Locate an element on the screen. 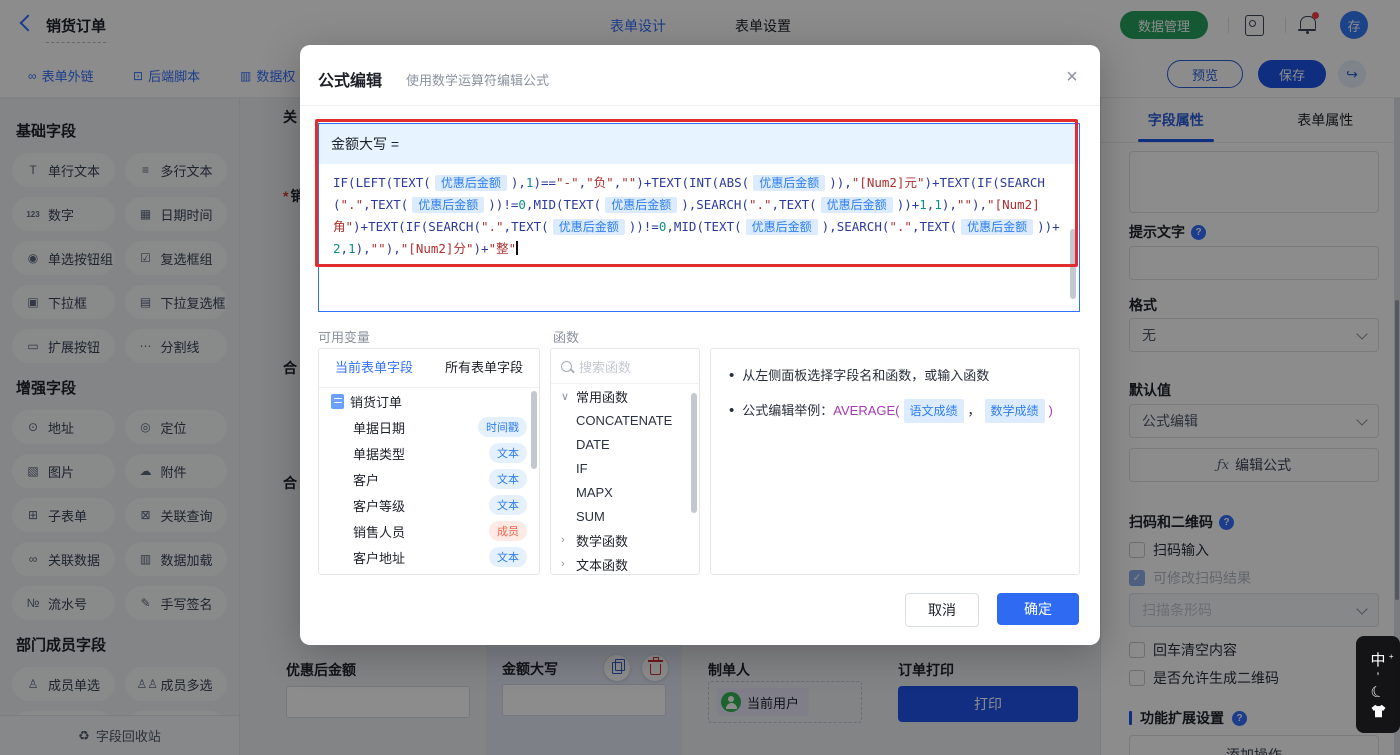 Image resolution: width=1400 pixels, height=755 pixels. function-group: ∨ 常用函数 is located at coordinates (625, 396).